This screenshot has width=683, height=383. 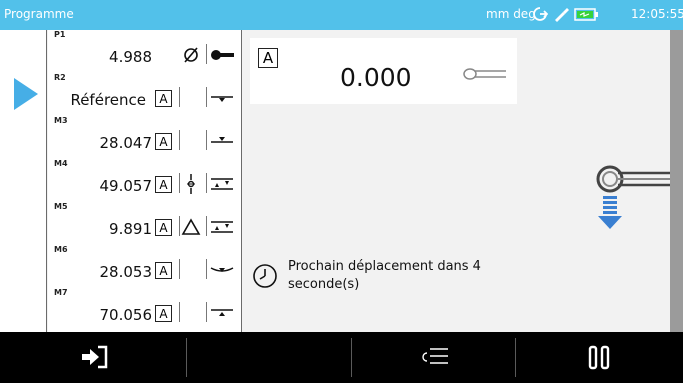 I want to click on triangle-icon, so click(x=191, y=226).